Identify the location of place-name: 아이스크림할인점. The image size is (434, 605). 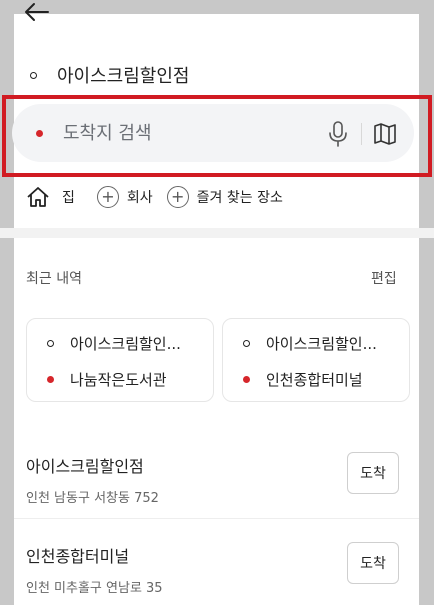
(85, 466).